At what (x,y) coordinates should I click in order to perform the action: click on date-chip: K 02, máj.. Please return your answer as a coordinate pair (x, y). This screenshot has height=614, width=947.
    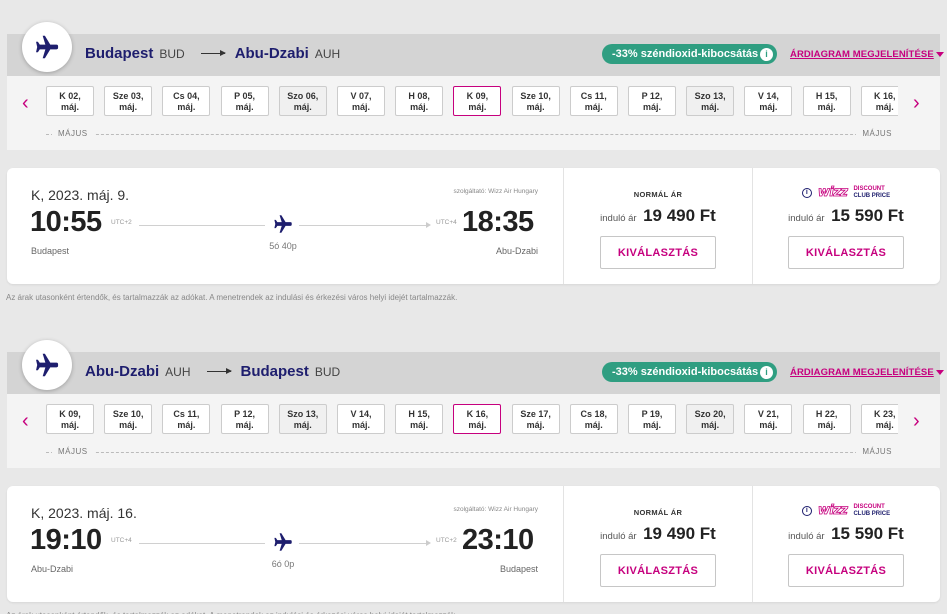
    Looking at the image, I should click on (70, 101).